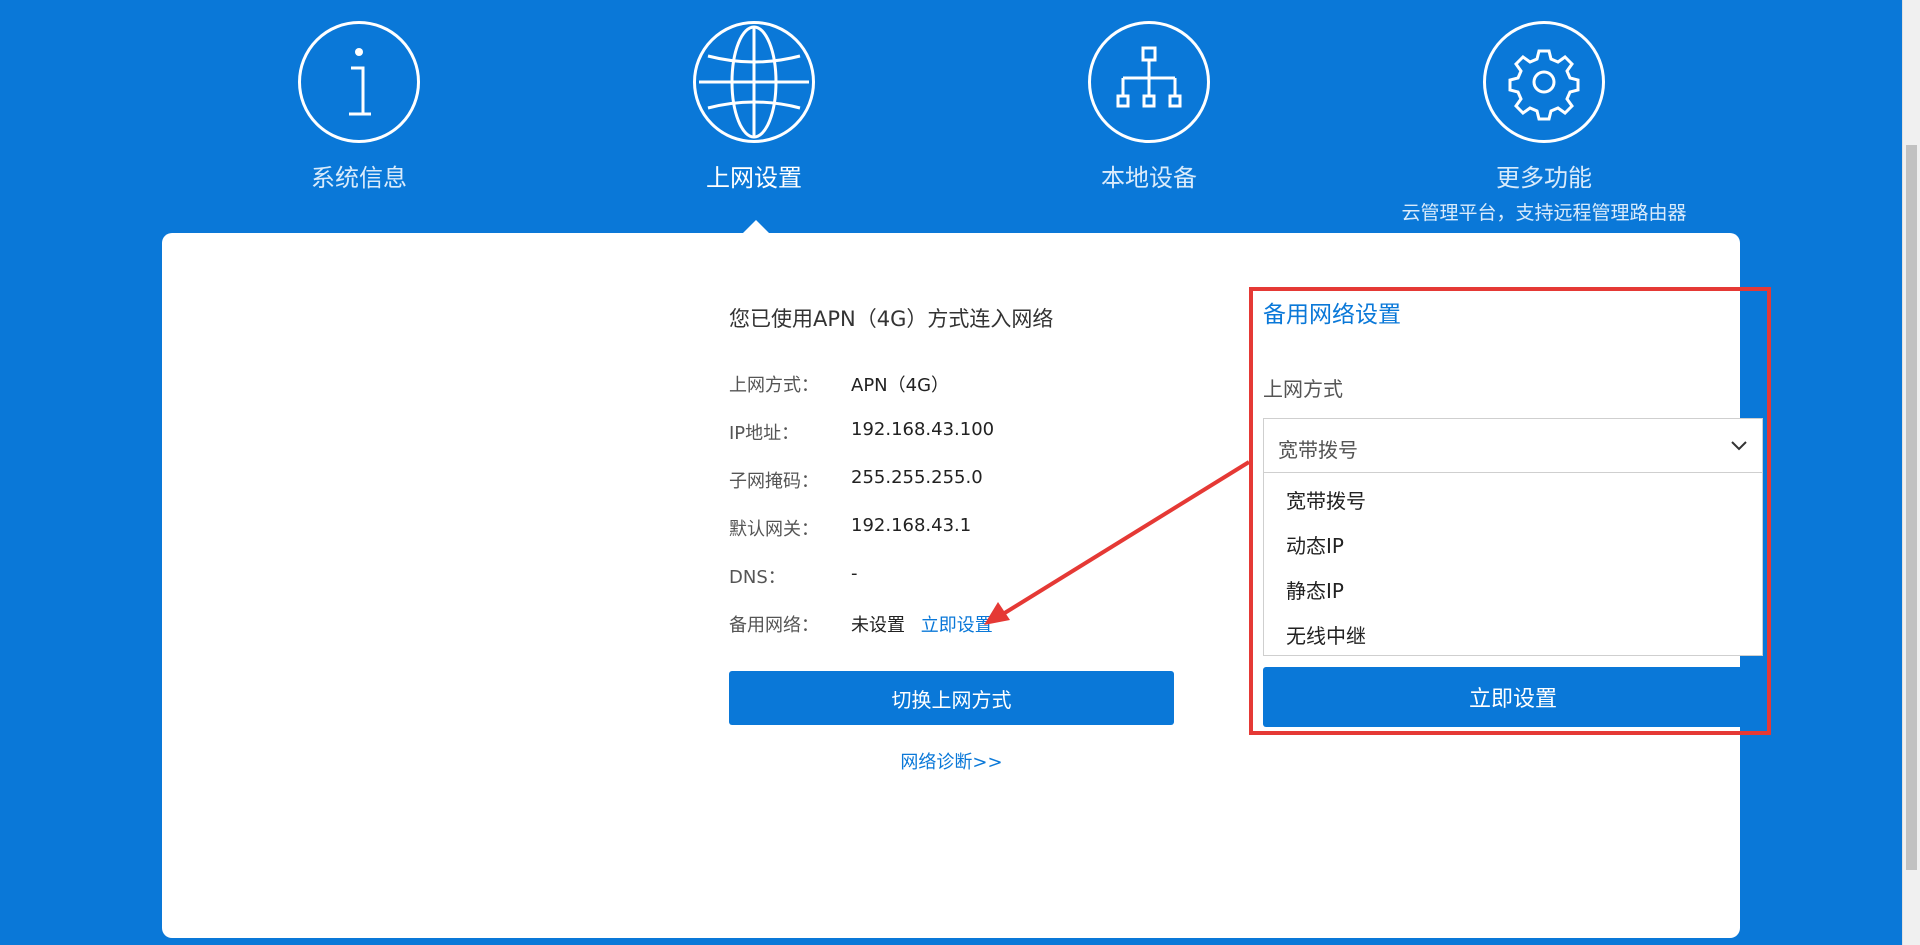 Image resolution: width=1920 pixels, height=945 pixels. I want to click on globe-icon, so click(754, 82).